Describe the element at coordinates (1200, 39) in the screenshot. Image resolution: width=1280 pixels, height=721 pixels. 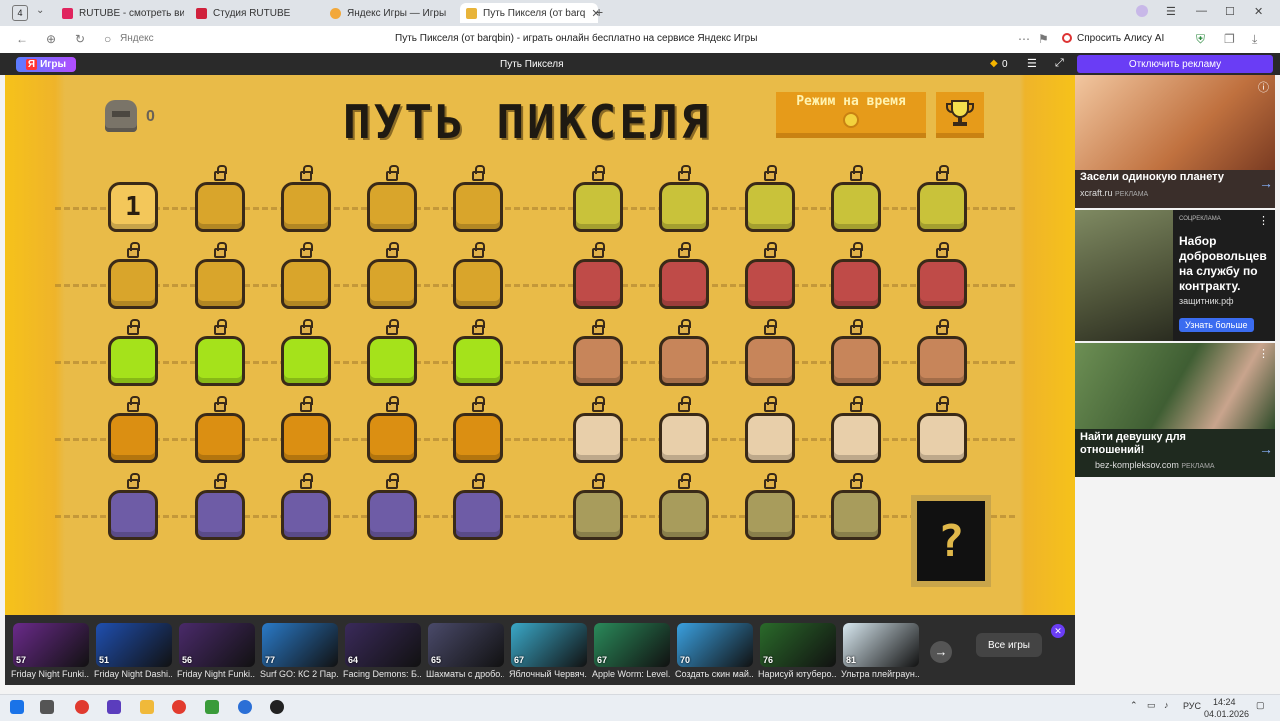
I see `protect-icon: ⛨` at that location.